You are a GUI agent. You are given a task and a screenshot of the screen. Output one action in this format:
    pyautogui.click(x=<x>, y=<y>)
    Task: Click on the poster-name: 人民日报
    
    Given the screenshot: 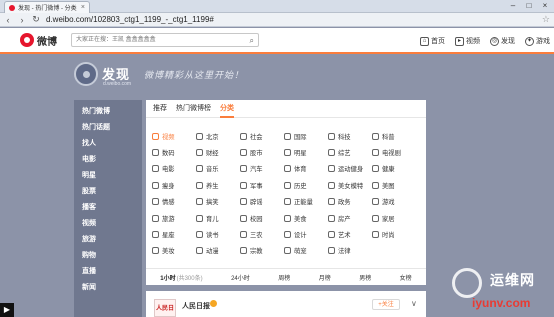 What is the action you would take?
    pyautogui.click(x=196, y=306)
    